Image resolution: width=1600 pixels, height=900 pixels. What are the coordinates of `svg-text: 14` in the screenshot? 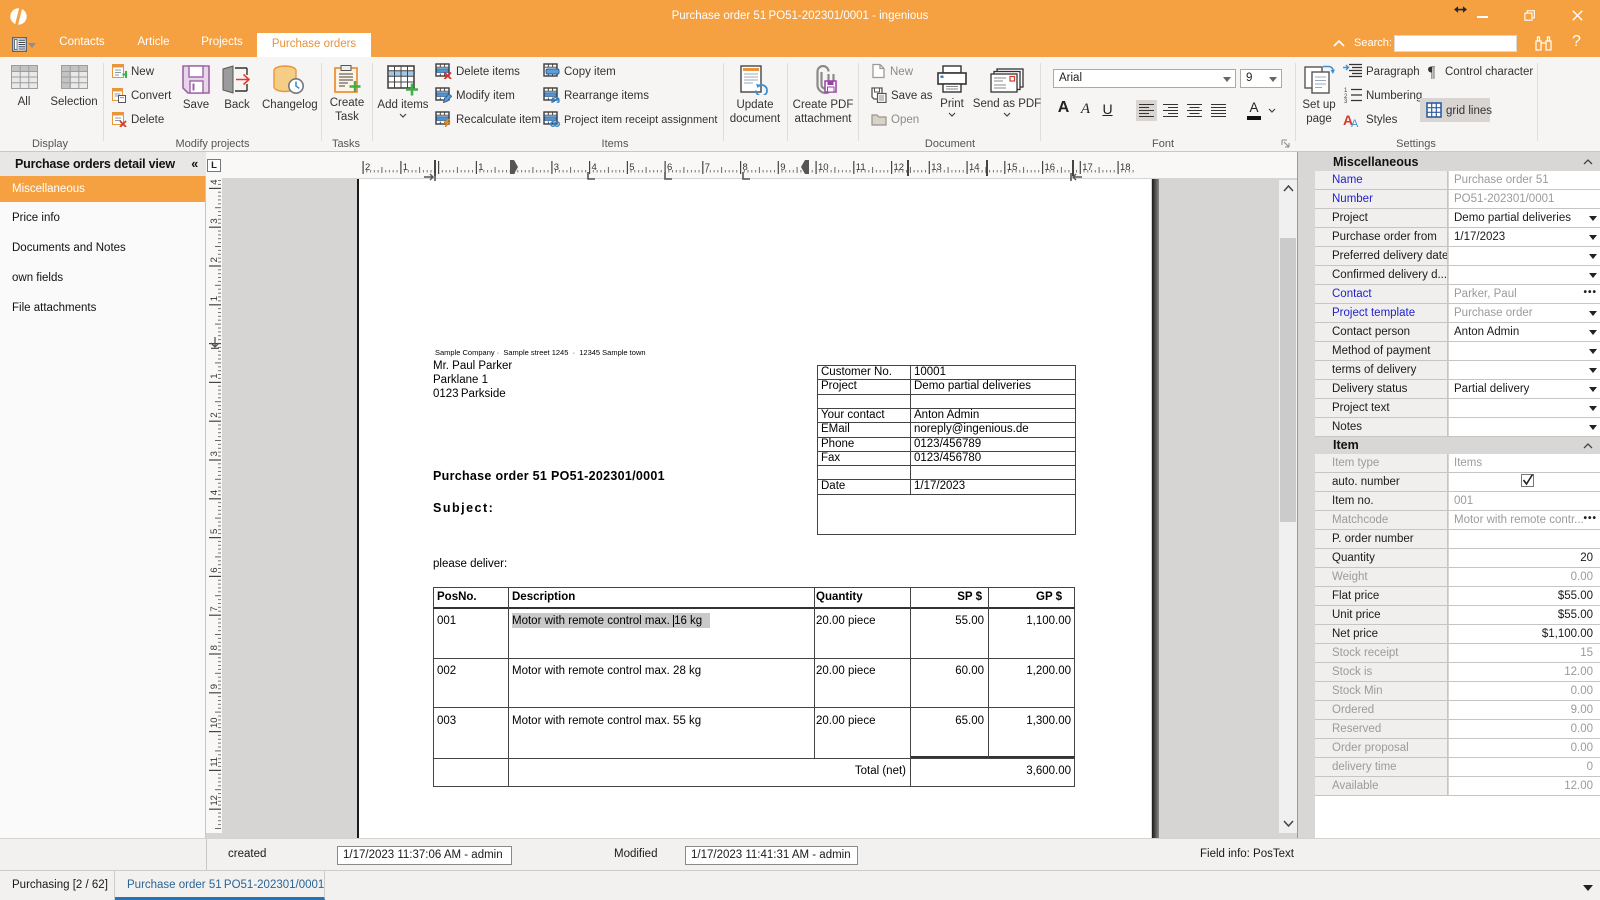 It's located at (974, 167).